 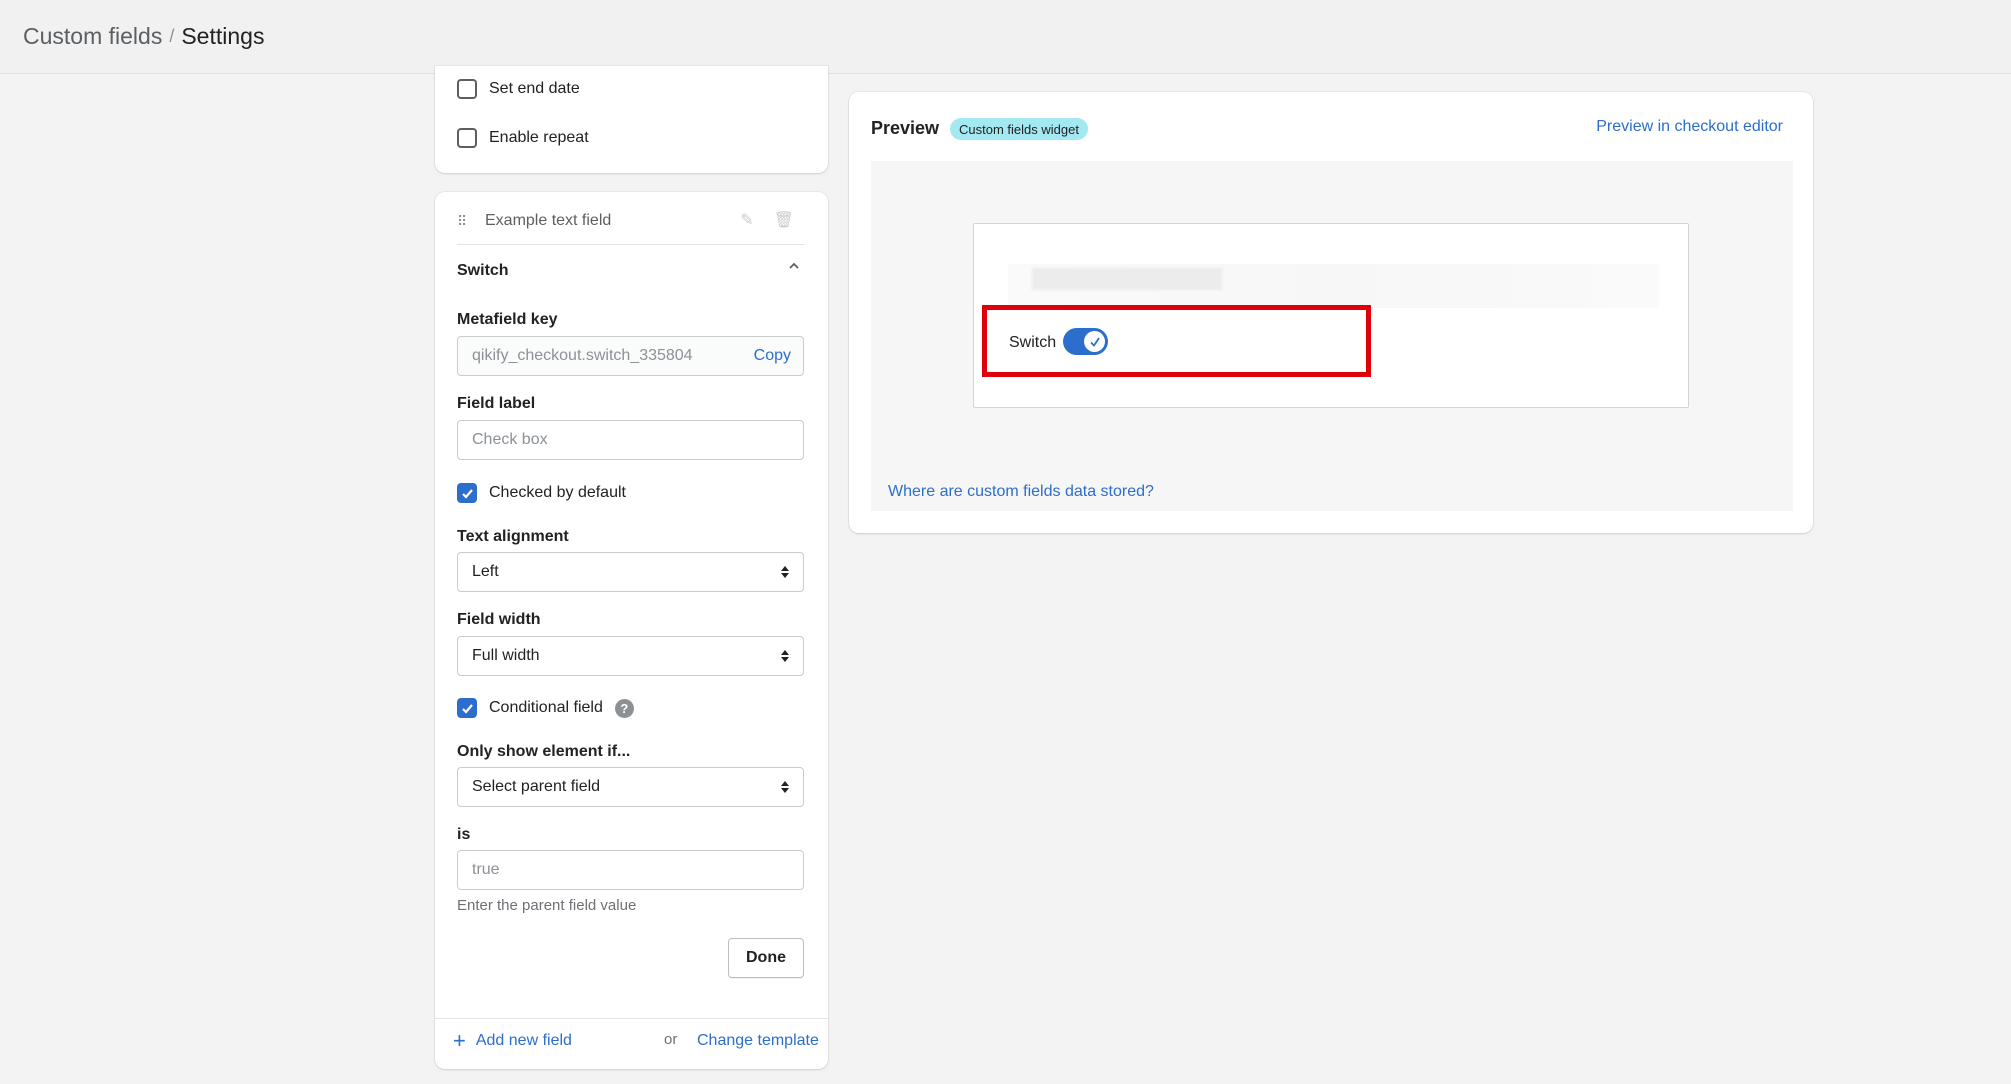 I want to click on edit-icon: ✎, so click(x=746, y=220).